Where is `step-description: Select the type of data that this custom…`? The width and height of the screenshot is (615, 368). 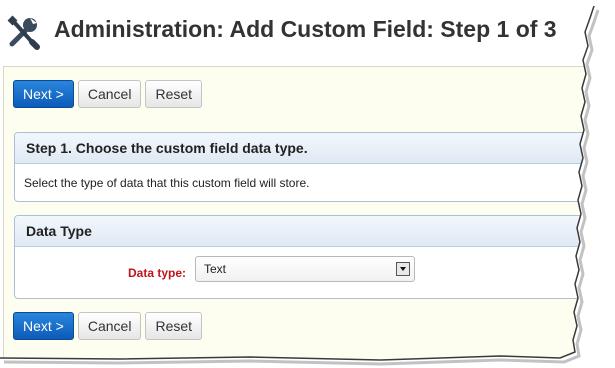
step-description: Select the type of data that this custom… is located at coordinates (167, 183).